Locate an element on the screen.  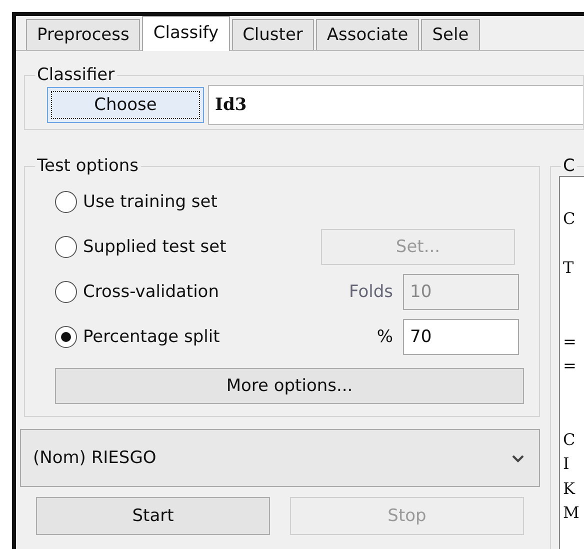
output-line: M is located at coordinates (571, 513).